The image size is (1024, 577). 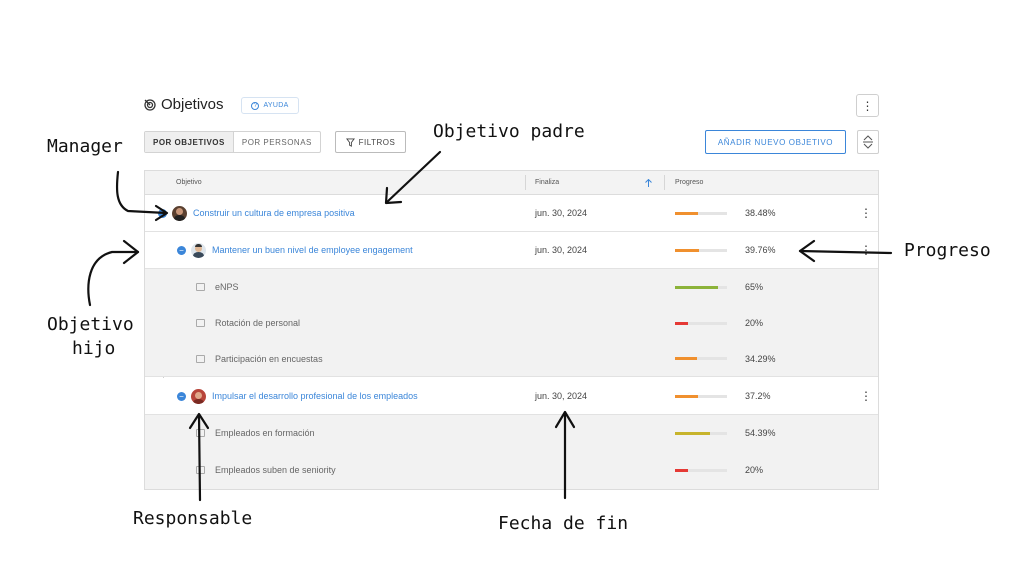 I want to click on progress-value: 39.76%, so click(x=760, y=250).